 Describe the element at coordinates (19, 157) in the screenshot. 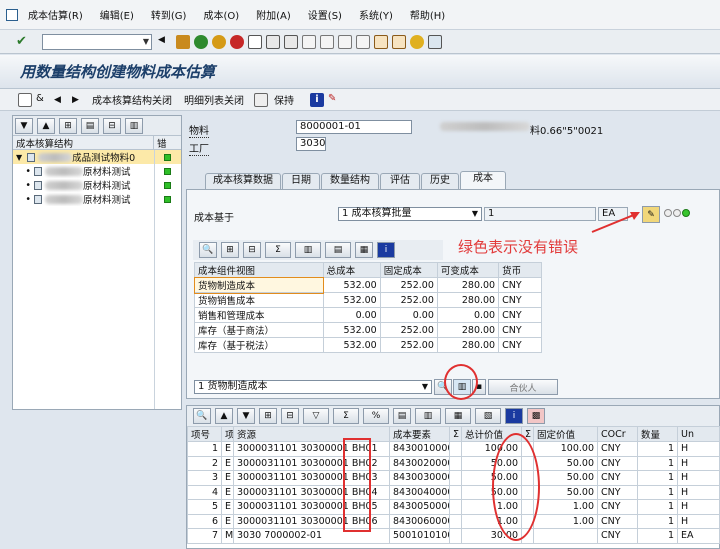

I see `expand-arrow-icon: ▼` at that location.